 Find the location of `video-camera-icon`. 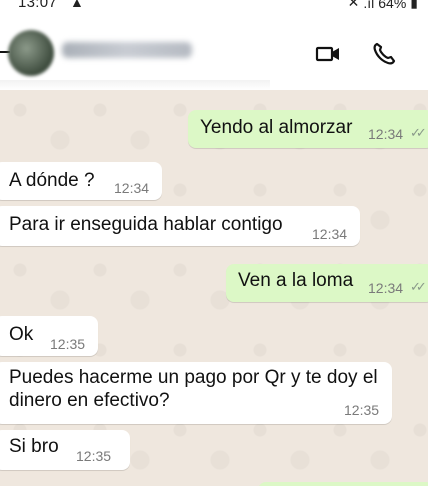

video-camera-icon is located at coordinates (327, 54).